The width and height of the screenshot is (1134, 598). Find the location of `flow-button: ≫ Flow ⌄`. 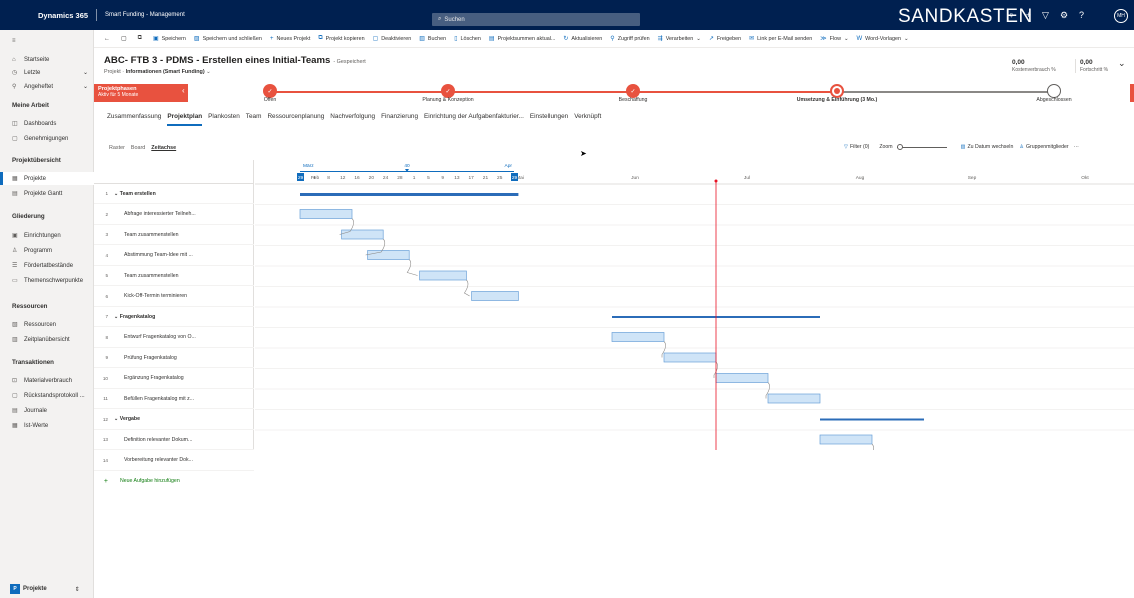

flow-button: ≫ Flow ⌄ is located at coordinates (834, 39).